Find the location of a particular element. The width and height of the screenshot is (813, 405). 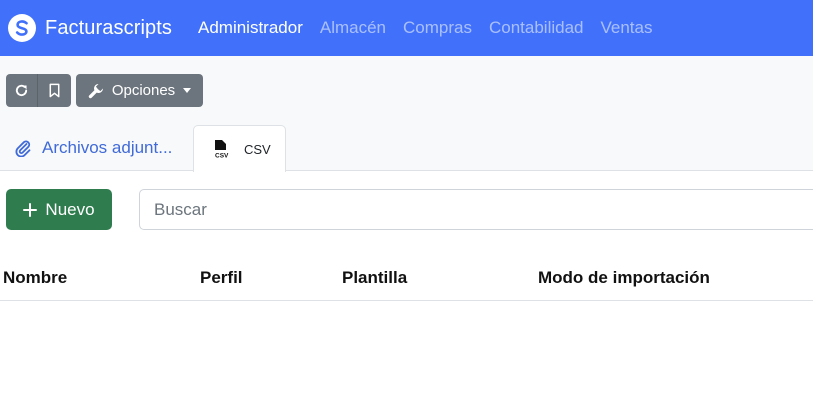

options-label: Opciones is located at coordinates (143, 90).